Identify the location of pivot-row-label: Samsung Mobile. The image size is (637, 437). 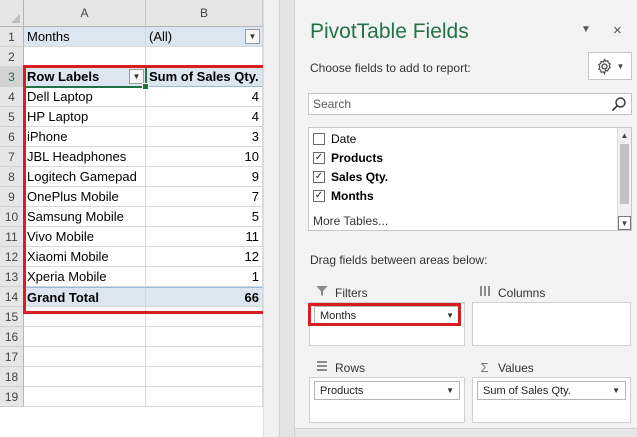
(85, 217).